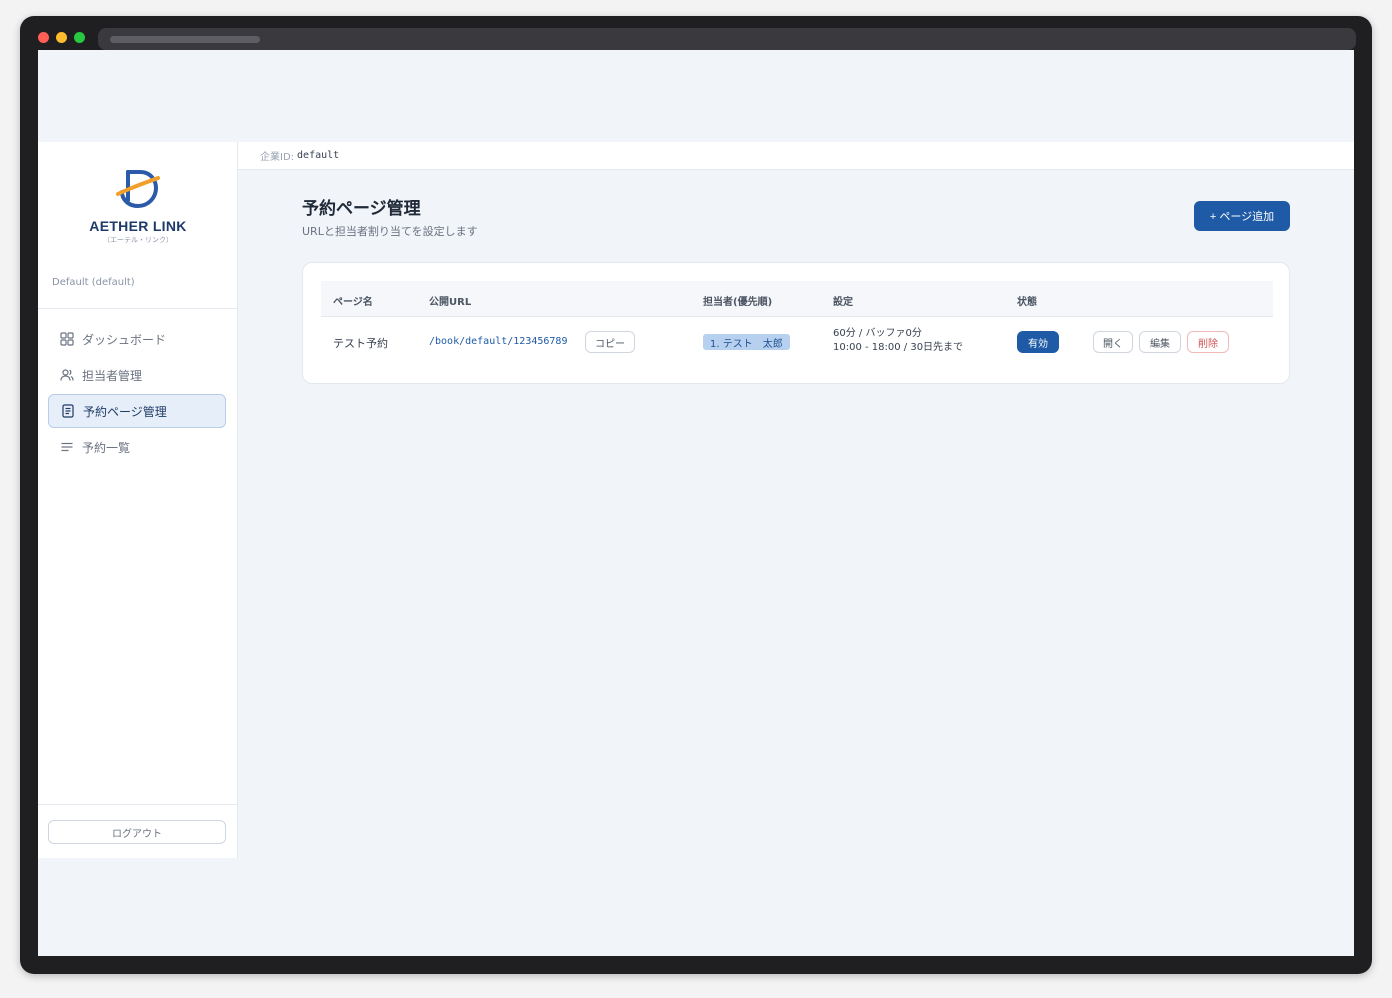  Describe the element at coordinates (610, 342) in the screenshot. I see `copy-url-button: コピー` at that location.